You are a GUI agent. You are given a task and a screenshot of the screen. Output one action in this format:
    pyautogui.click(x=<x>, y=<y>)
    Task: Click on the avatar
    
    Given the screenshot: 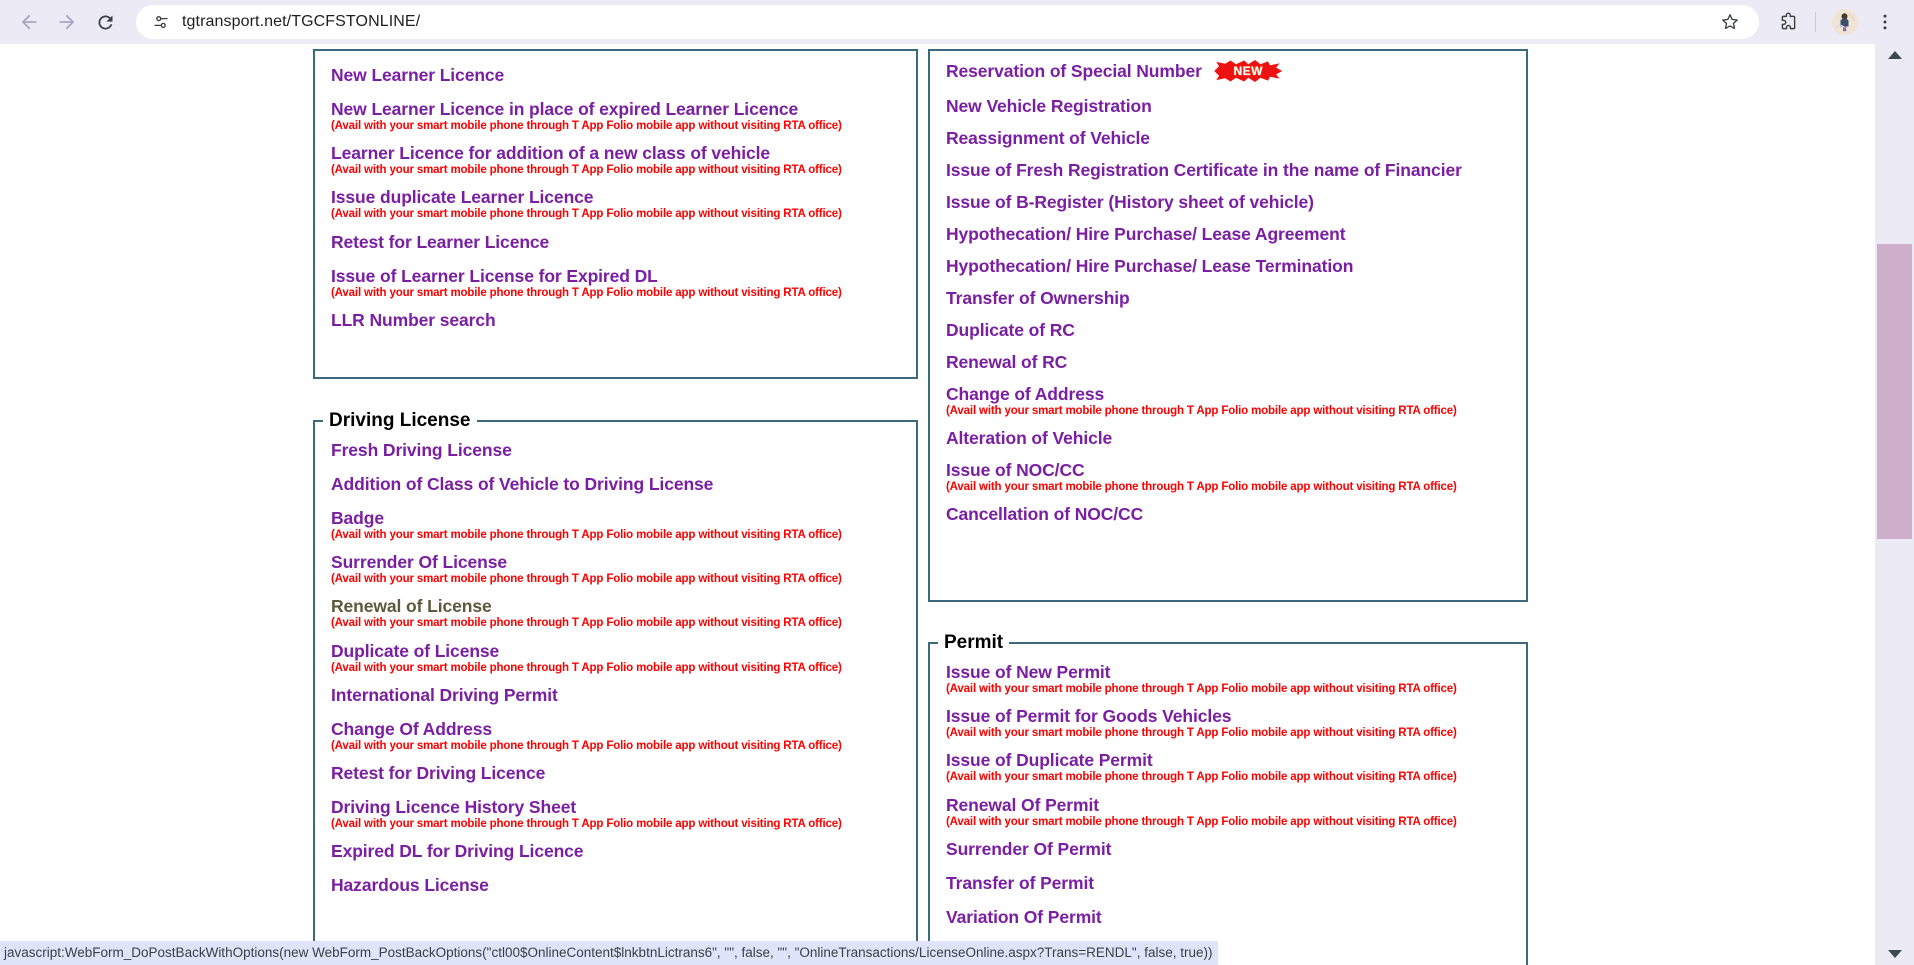 What is the action you would take?
    pyautogui.click(x=1845, y=22)
    